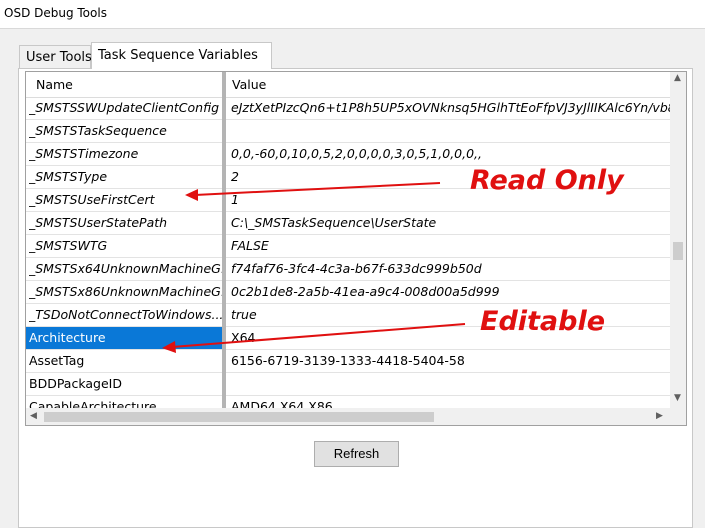 The image size is (705, 528). I want to click on read-only-annotation: Read Only, so click(547, 180).